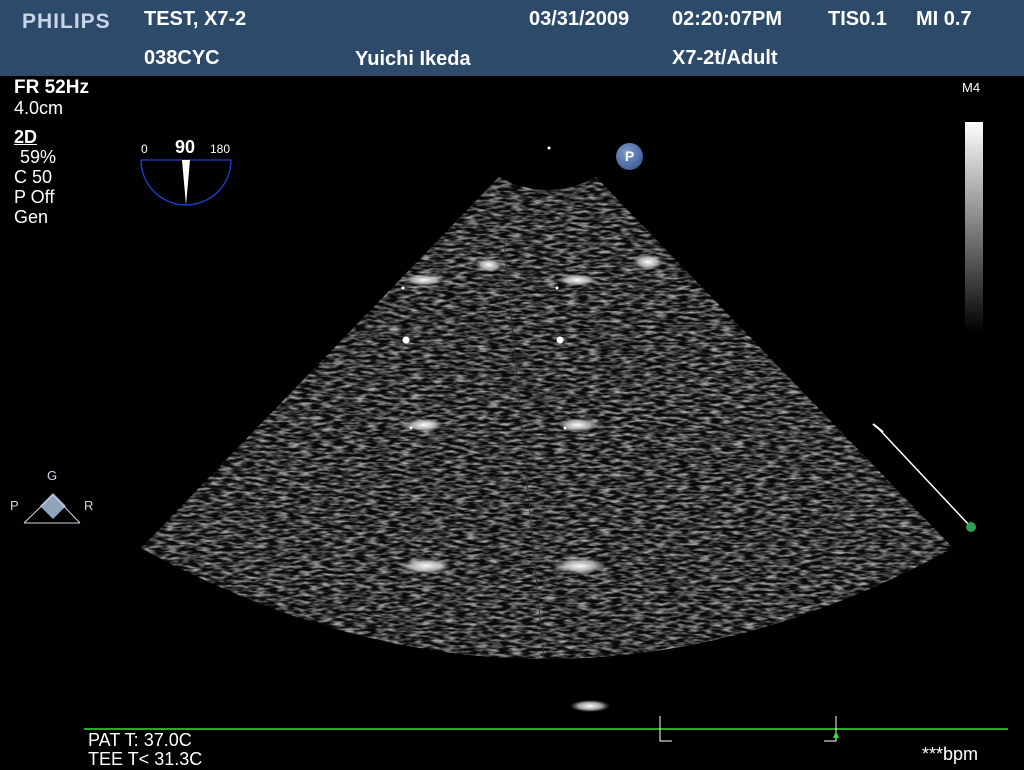  What do you see at coordinates (974, 227) in the screenshot?
I see `grayscale-bar` at bounding box center [974, 227].